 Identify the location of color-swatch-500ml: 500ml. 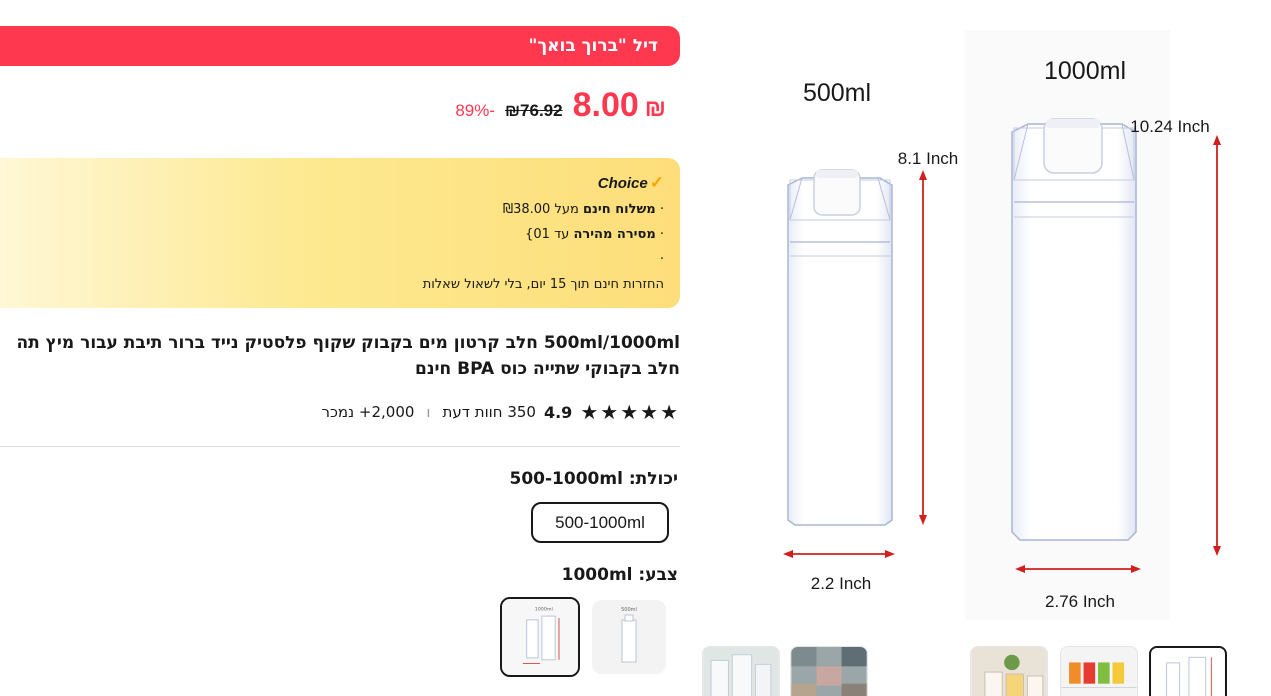
(629, 637).